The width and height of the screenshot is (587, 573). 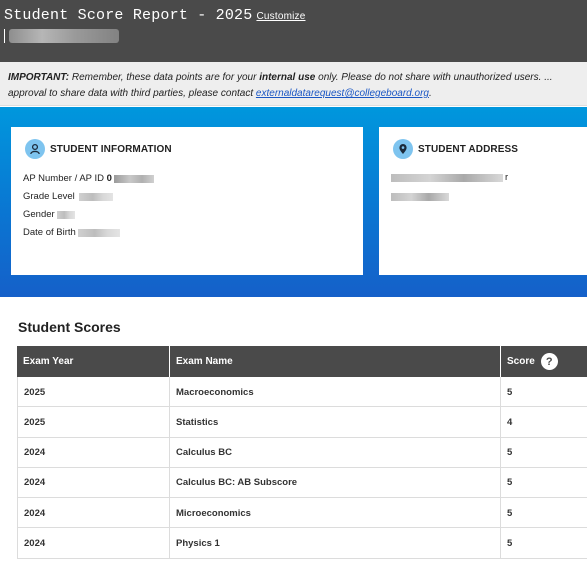 I want to click on student-address-card: STUDENT ADDRESS r, so click(x=483, y=201).